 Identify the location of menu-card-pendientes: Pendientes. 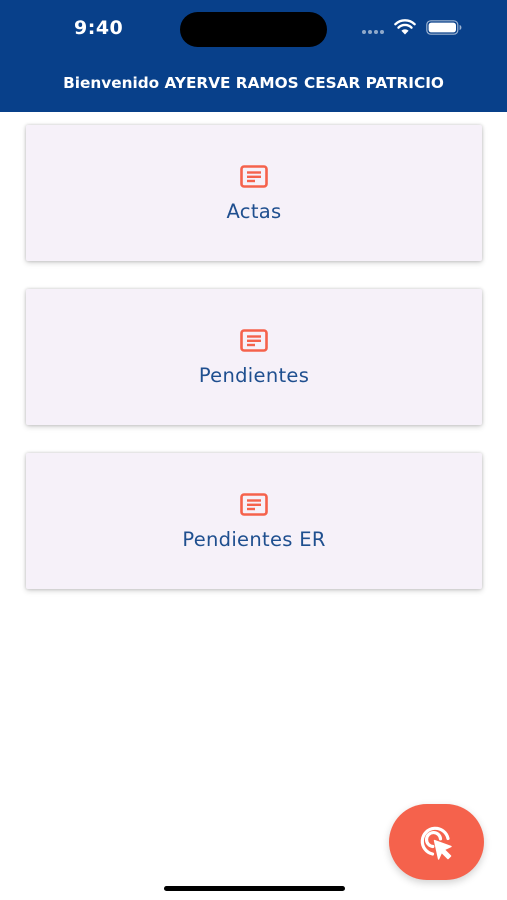
(254, 357).